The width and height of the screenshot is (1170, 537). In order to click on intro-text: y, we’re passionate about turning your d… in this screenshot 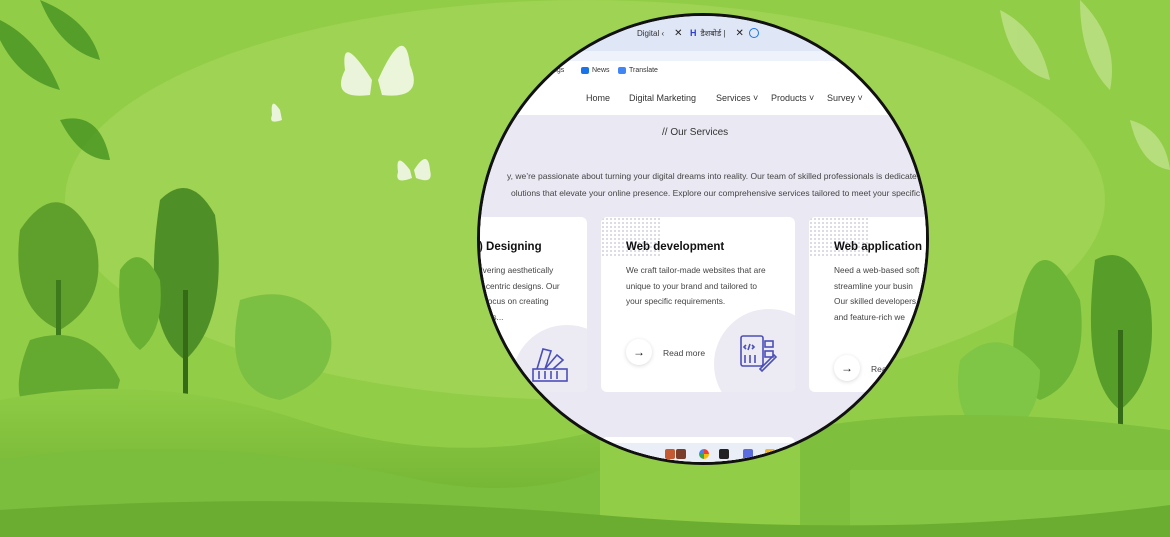, I will do `click(712, 176)`.